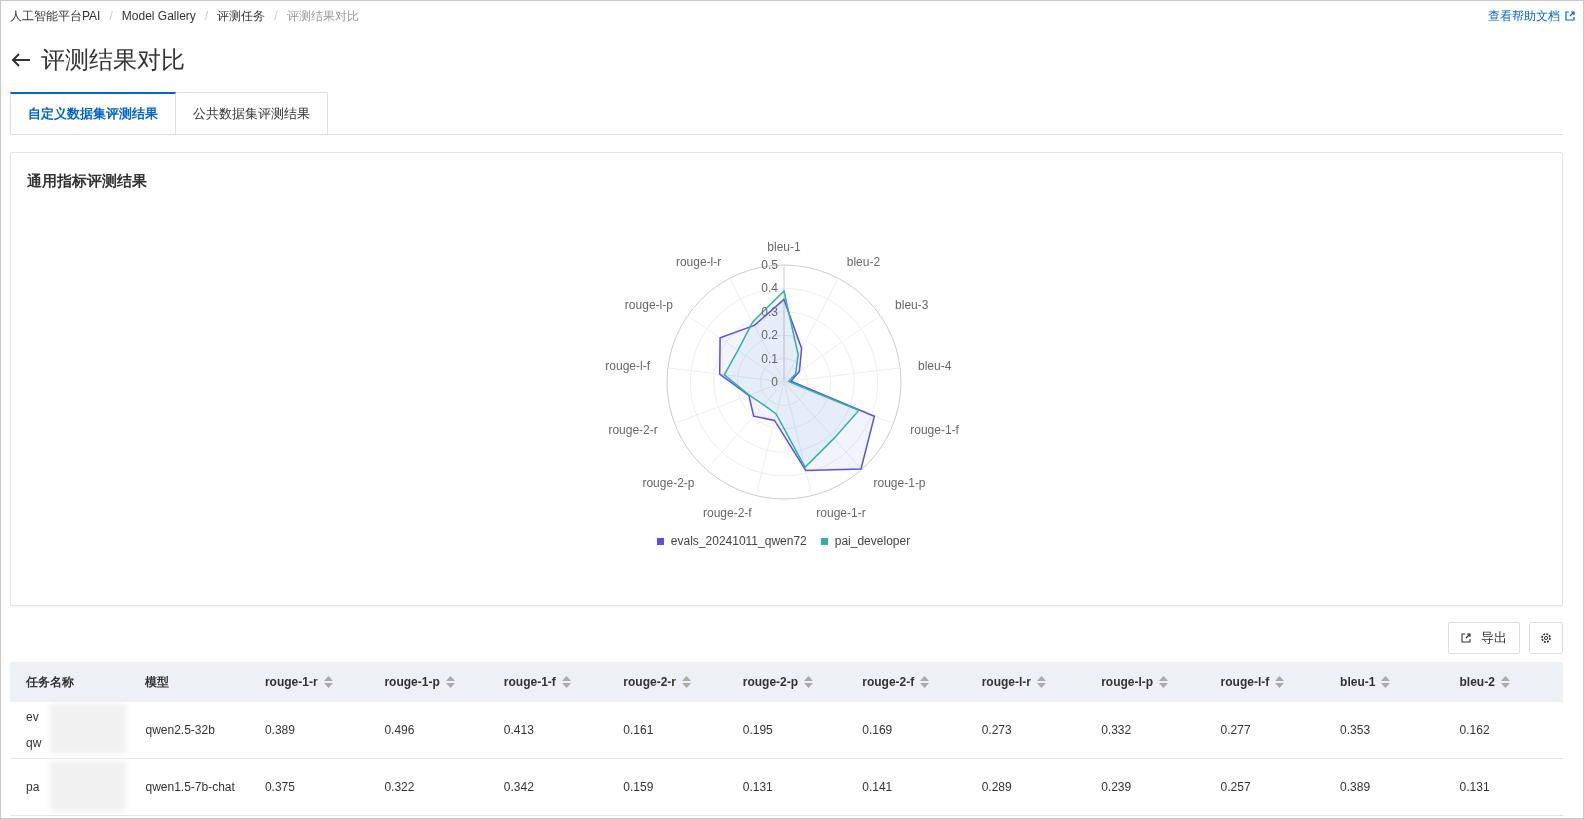 The height and width of the screenshot is (819, 1584). Describe the element at coordinates (252, 113) in the screenshot. I see `tab: 公共数据集评测结果` at that location.